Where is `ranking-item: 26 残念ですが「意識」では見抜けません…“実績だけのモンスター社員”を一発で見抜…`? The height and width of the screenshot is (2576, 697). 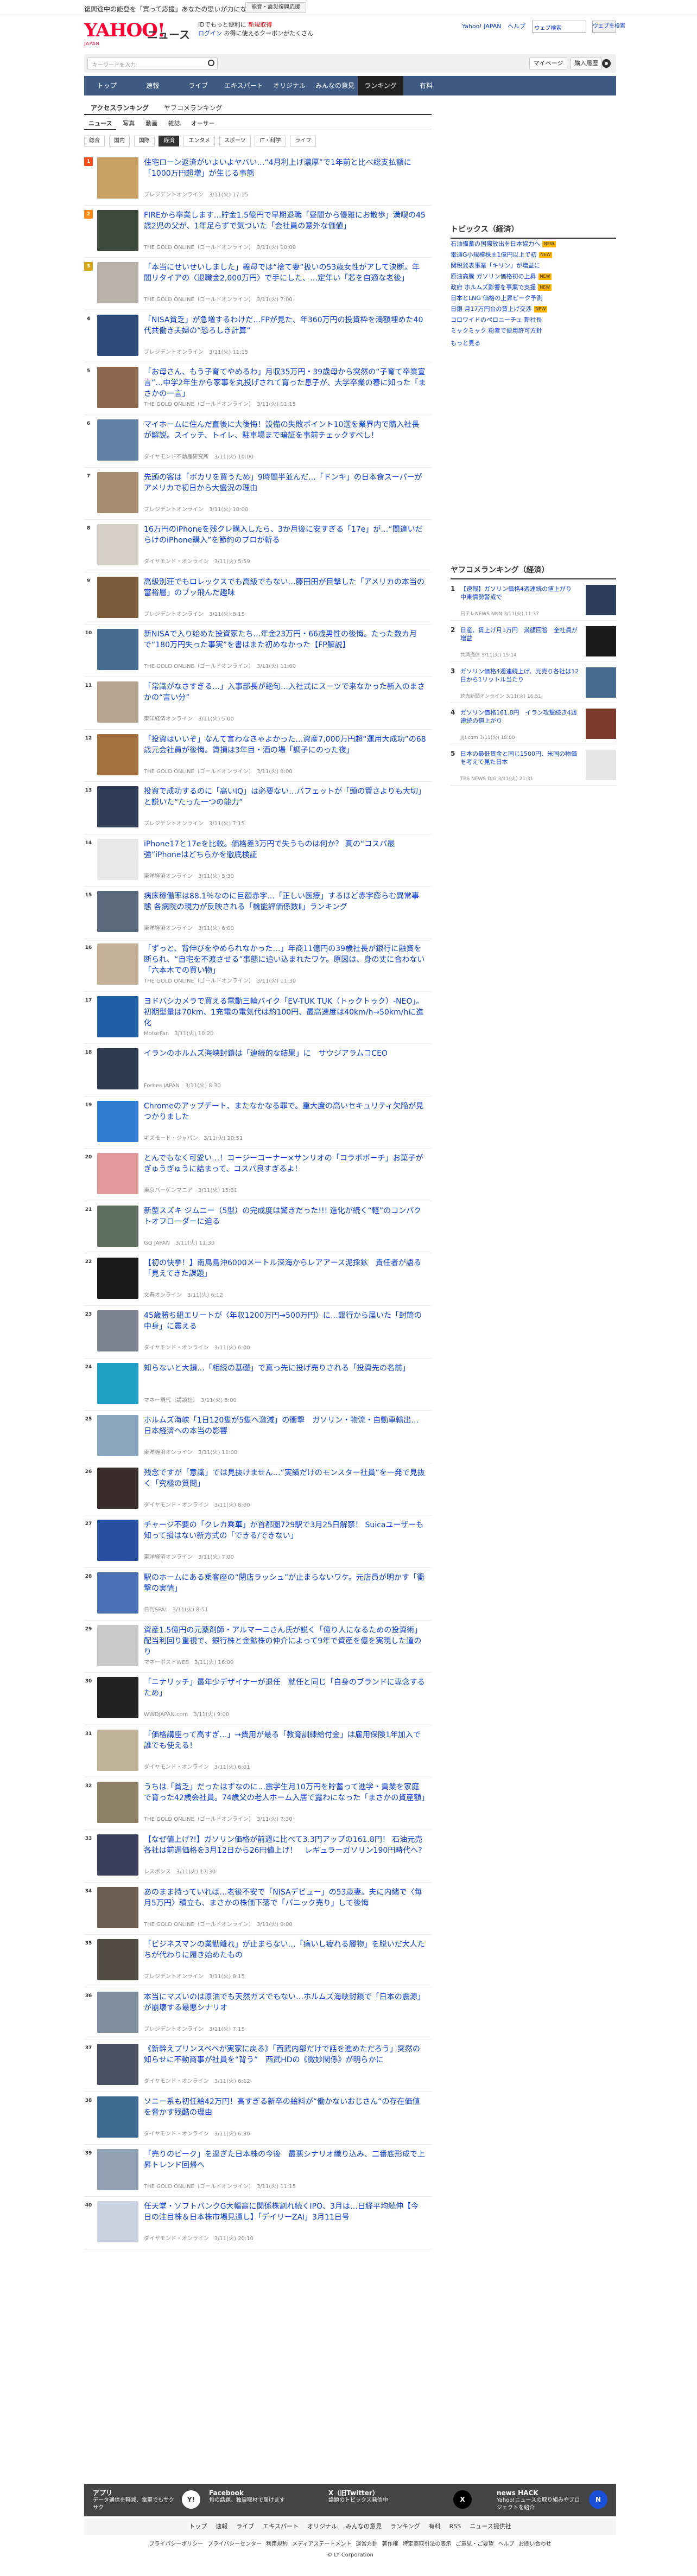 ranking-item: 26 残念ですが「意識」では見抜けません…“実績だけのモンスター社員”を一発で見抜… is located at coordinates (258, 1489).